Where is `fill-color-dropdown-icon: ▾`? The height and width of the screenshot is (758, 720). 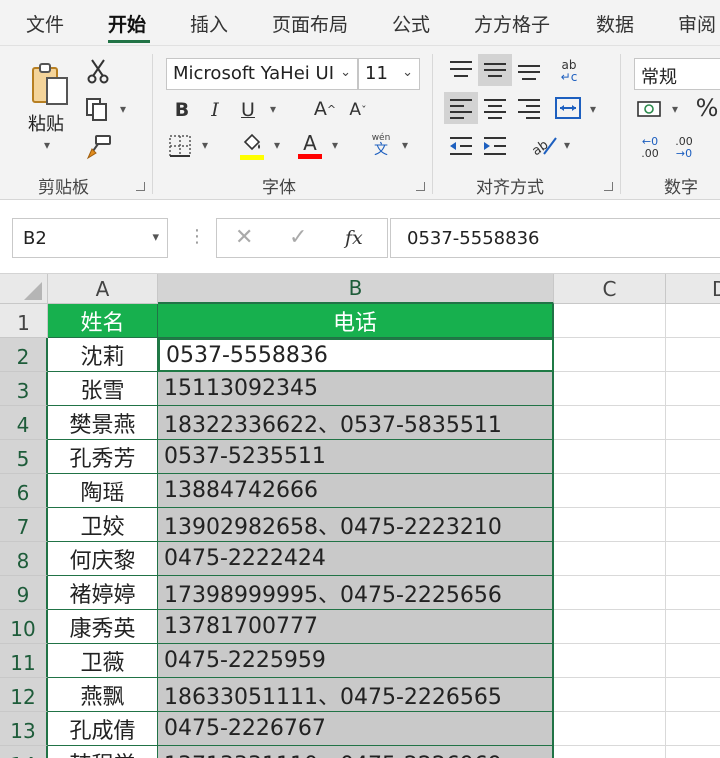 fill-color-dropdown-icon: ▾ is located at coordinates (277, 145).